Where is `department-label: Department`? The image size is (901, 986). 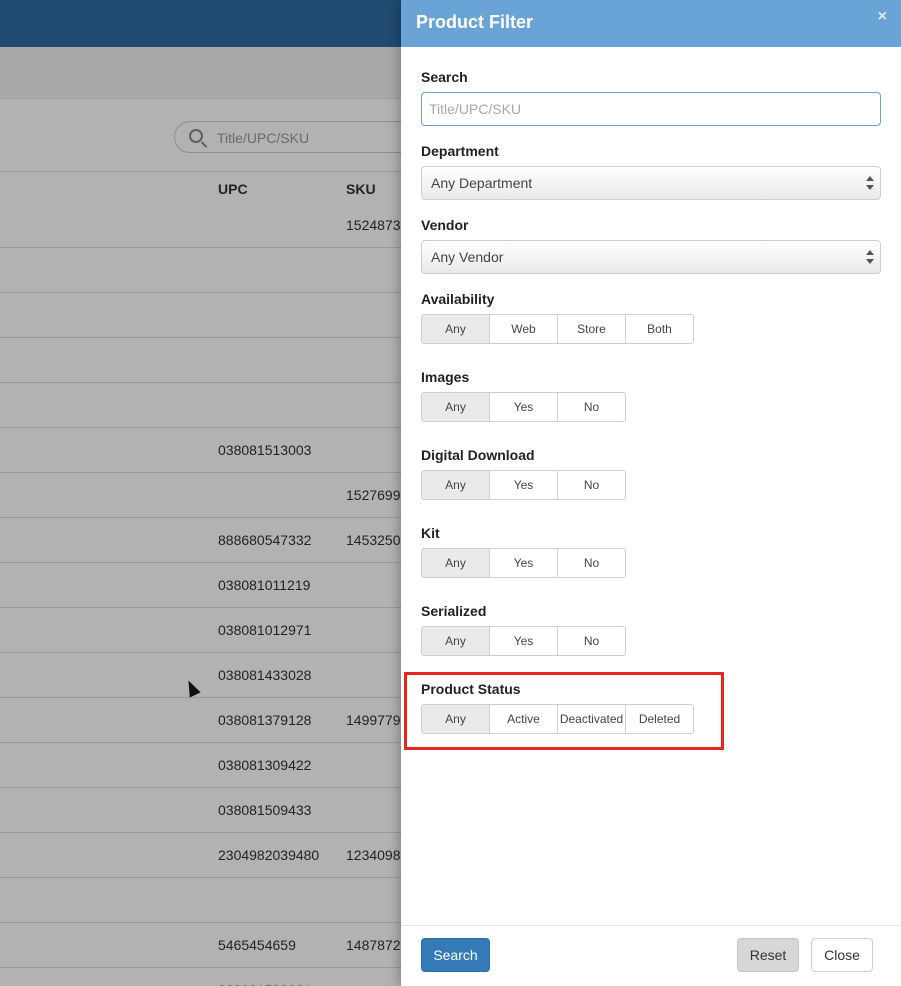
department-label: Department is located at coordinates (460, 151).